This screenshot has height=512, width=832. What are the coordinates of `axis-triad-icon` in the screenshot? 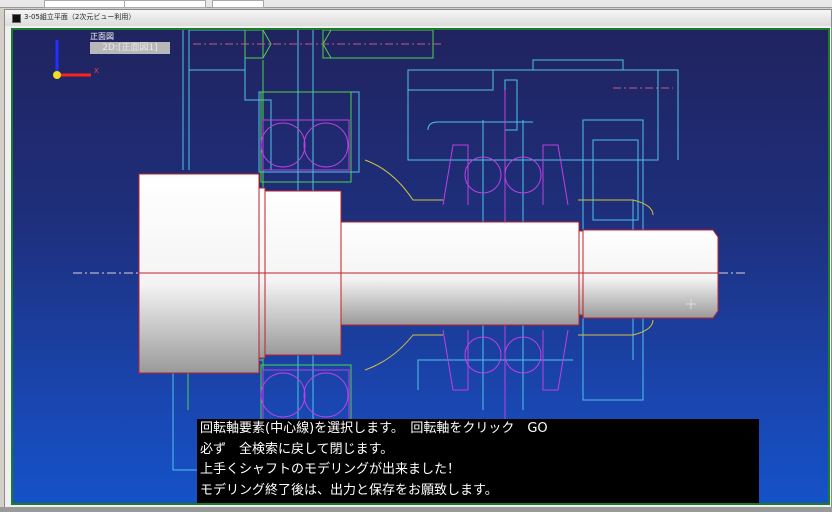 It's located at (72, 59).